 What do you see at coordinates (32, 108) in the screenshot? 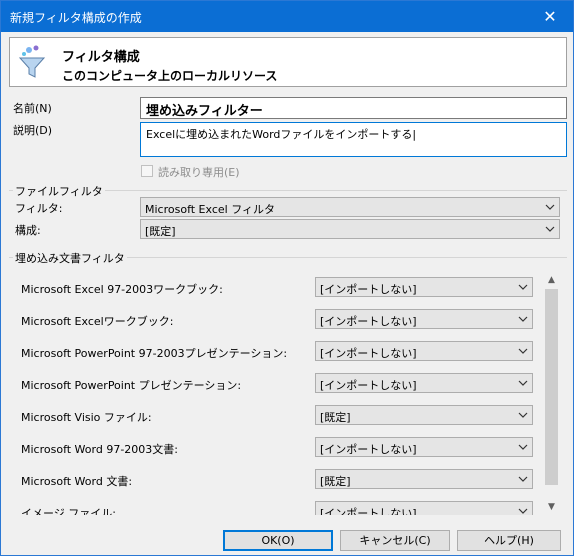
I see `name-label: 名前(N)` at bounding box center [32, 108].